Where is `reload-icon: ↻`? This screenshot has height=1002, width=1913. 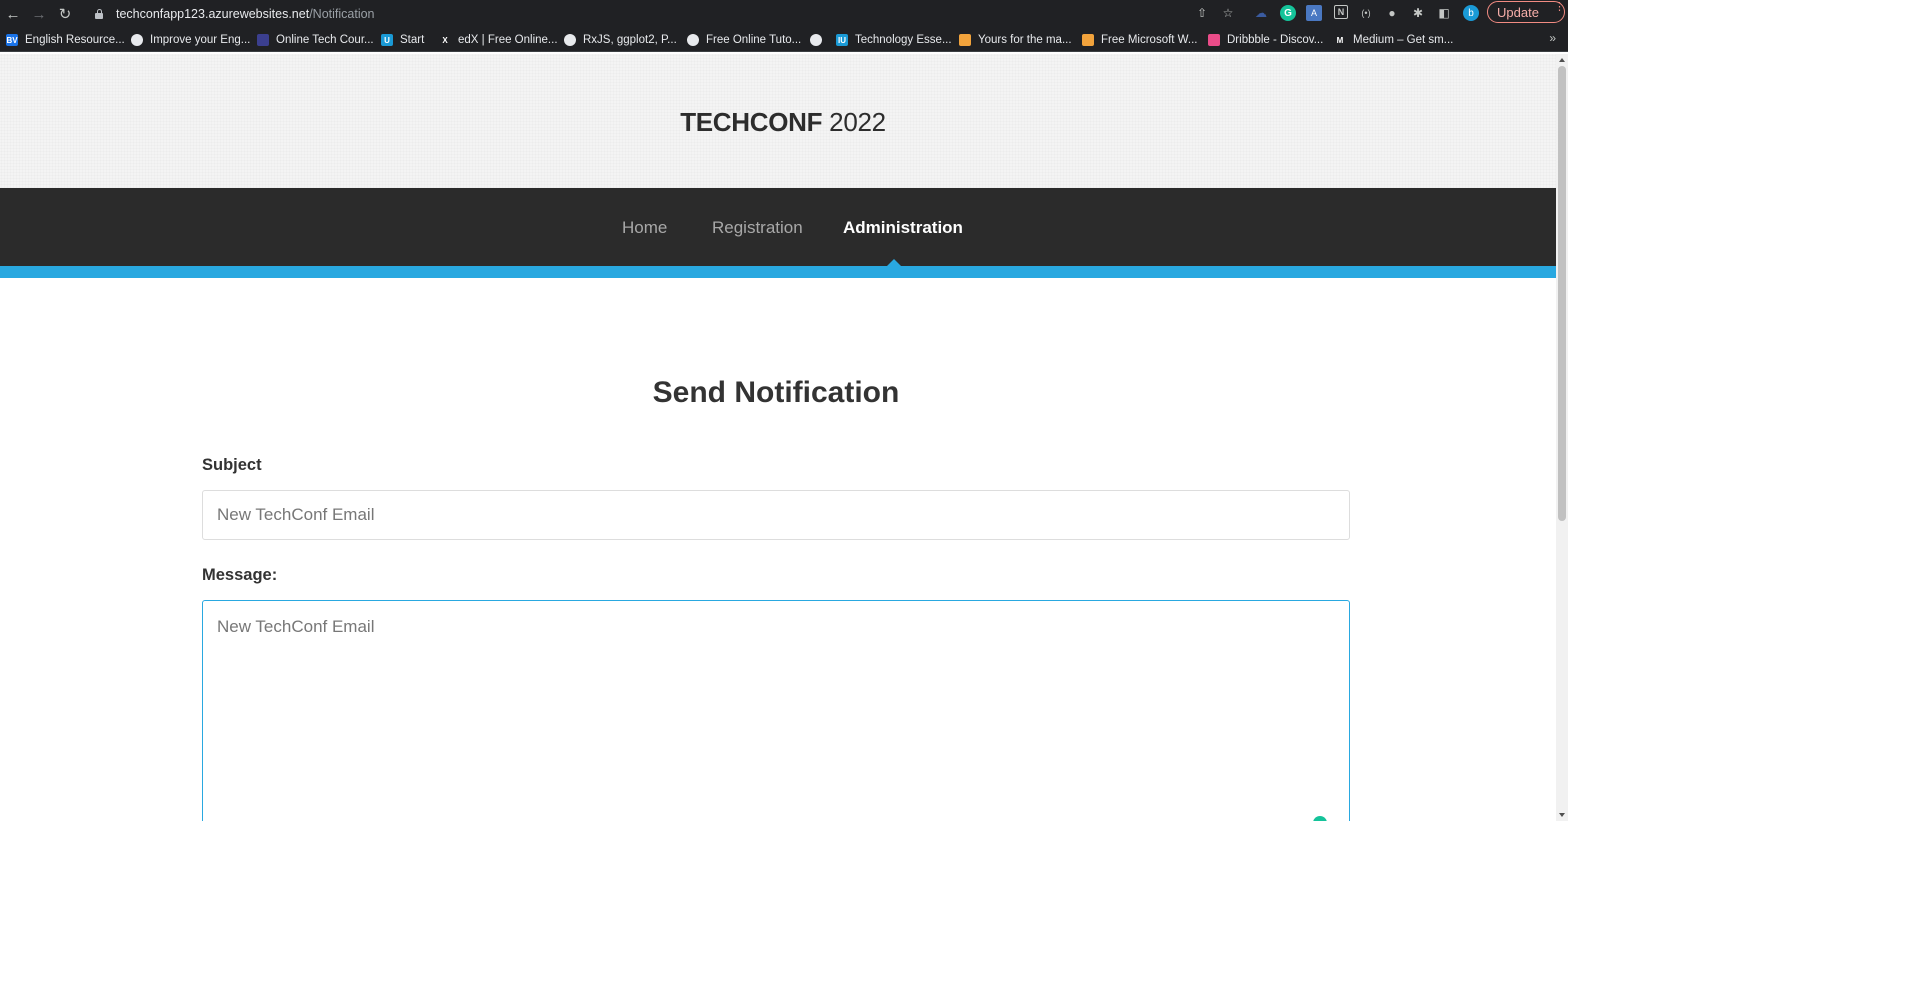 reload-icon: ↻ is located at coordinates (65, 14).